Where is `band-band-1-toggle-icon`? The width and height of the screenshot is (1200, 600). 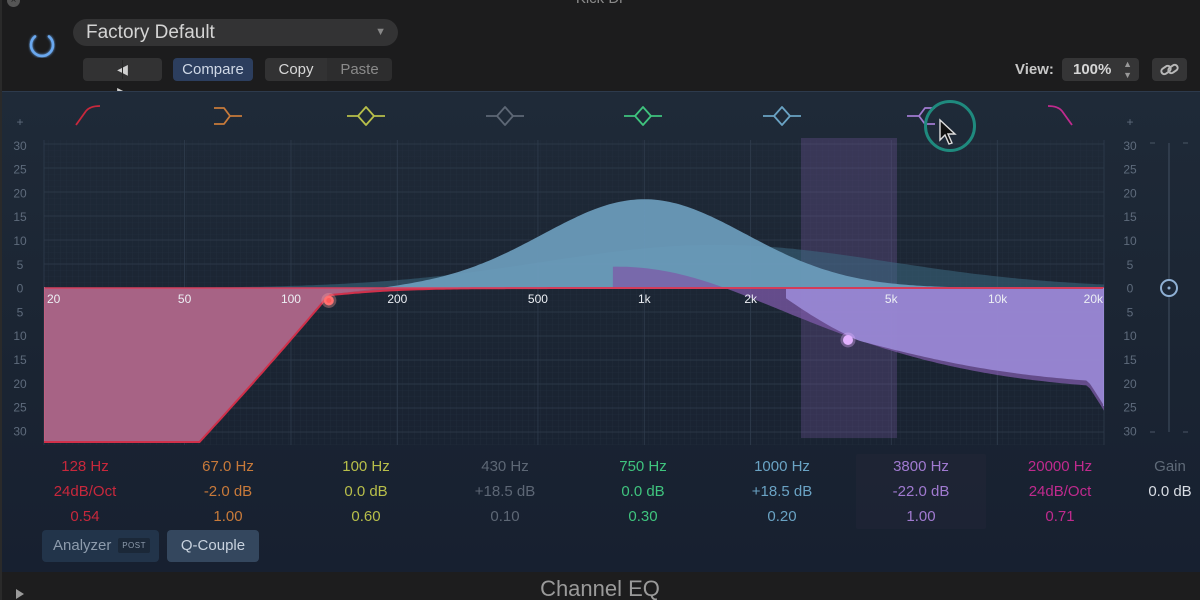
band-band-1-toggle-icon is located at coordinates (366, 116).